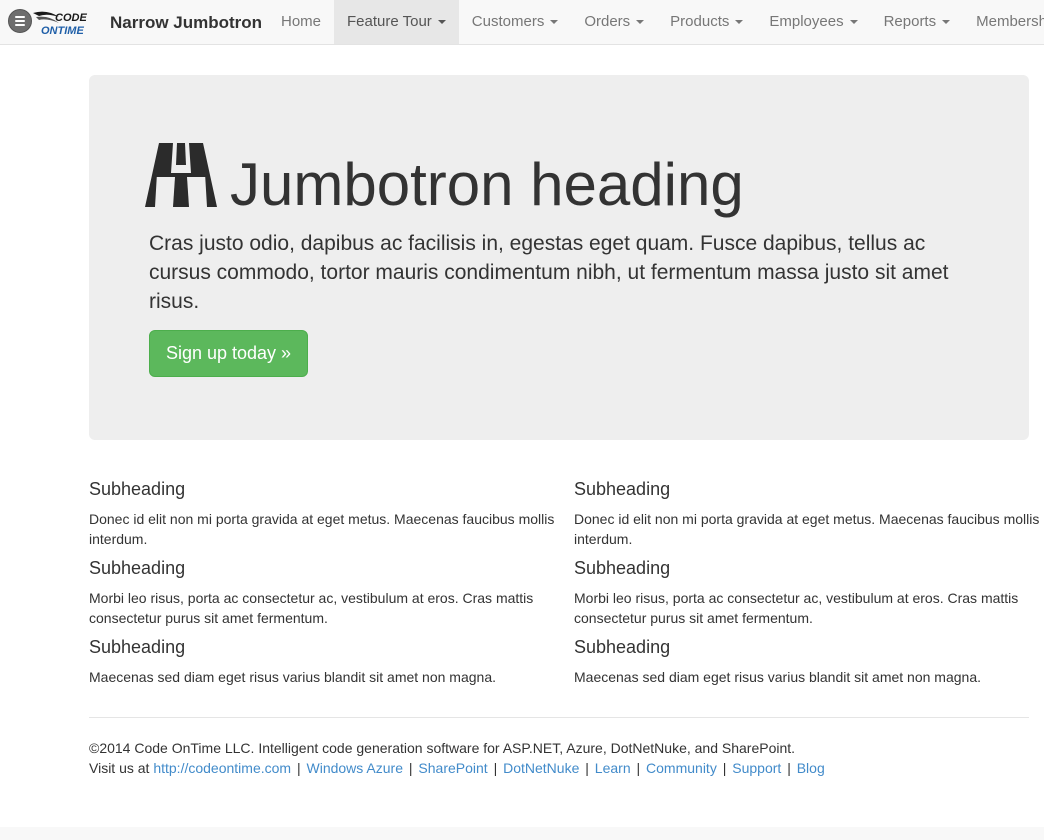 The height and width of the screenshot is (840, 1044). What do you see at coordinates (910, 21) in the screenshot?
I see `nav-item-label: Reports` at bounding box center [910, 21].